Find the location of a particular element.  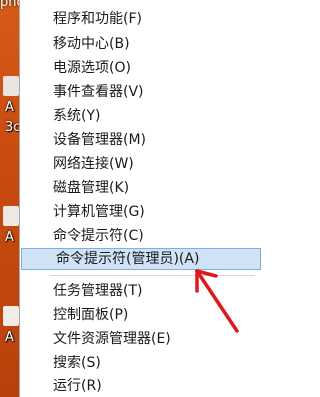

menu-item-command-prompt-admin: 命令提示符(管理员)(A) is located at coordinates (141, 259).